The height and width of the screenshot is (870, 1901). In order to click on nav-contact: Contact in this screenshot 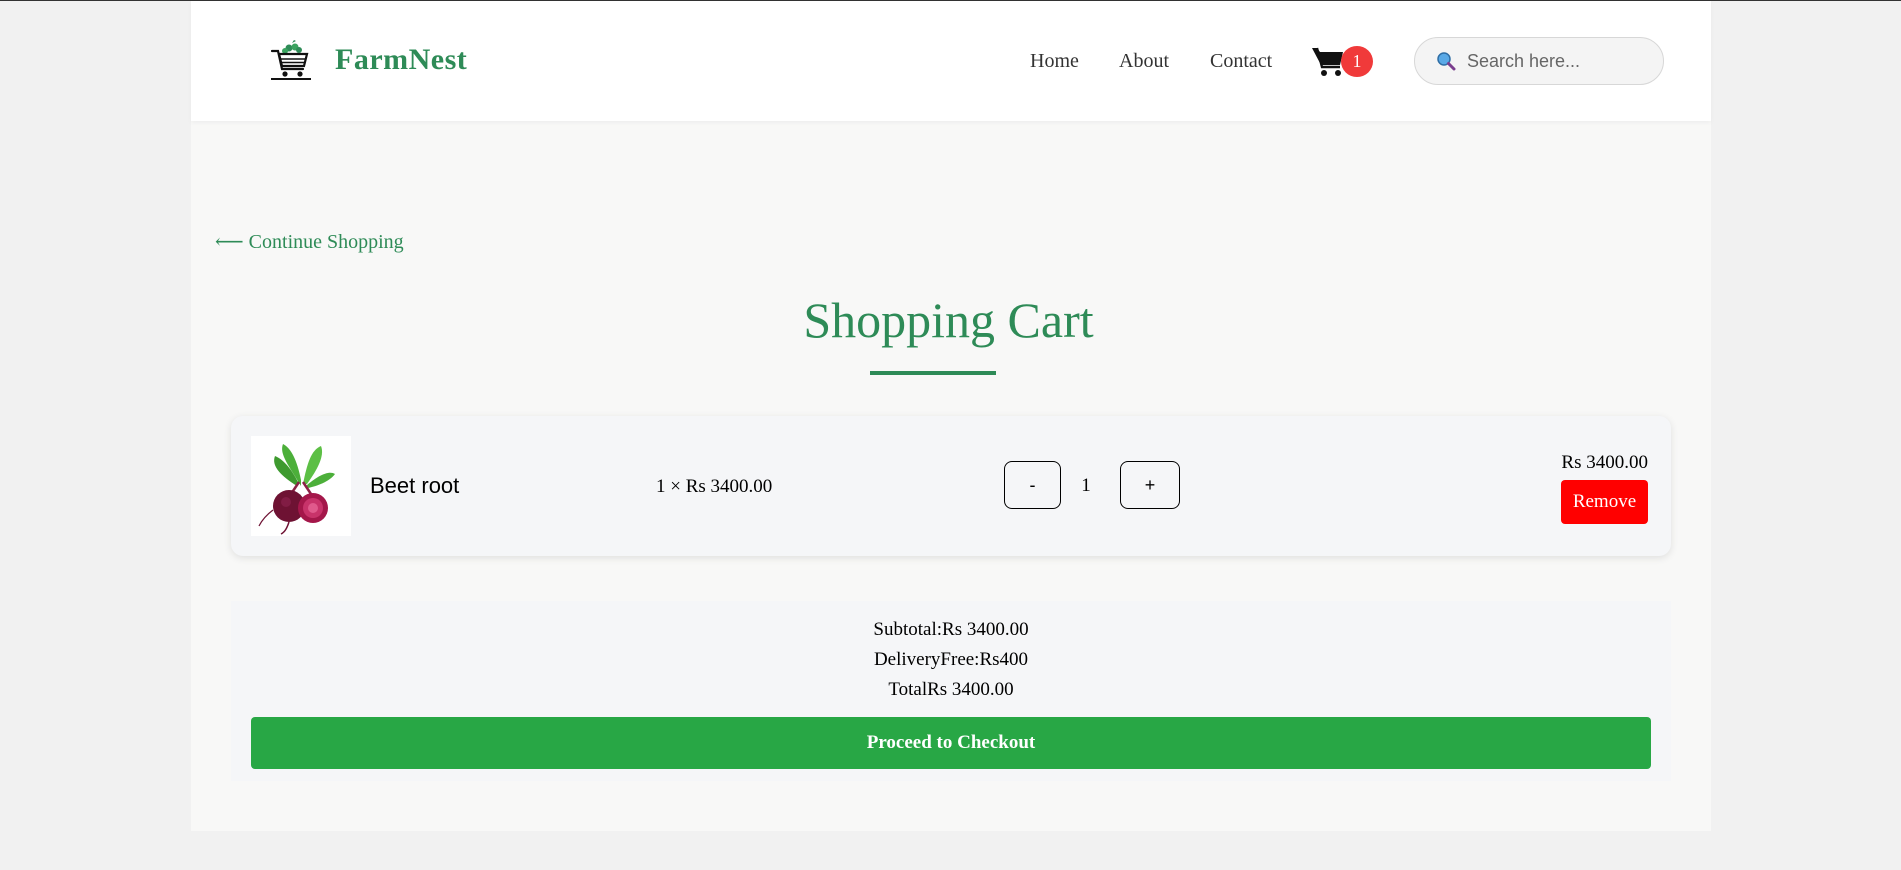, I will do `click(1241, 61)`.